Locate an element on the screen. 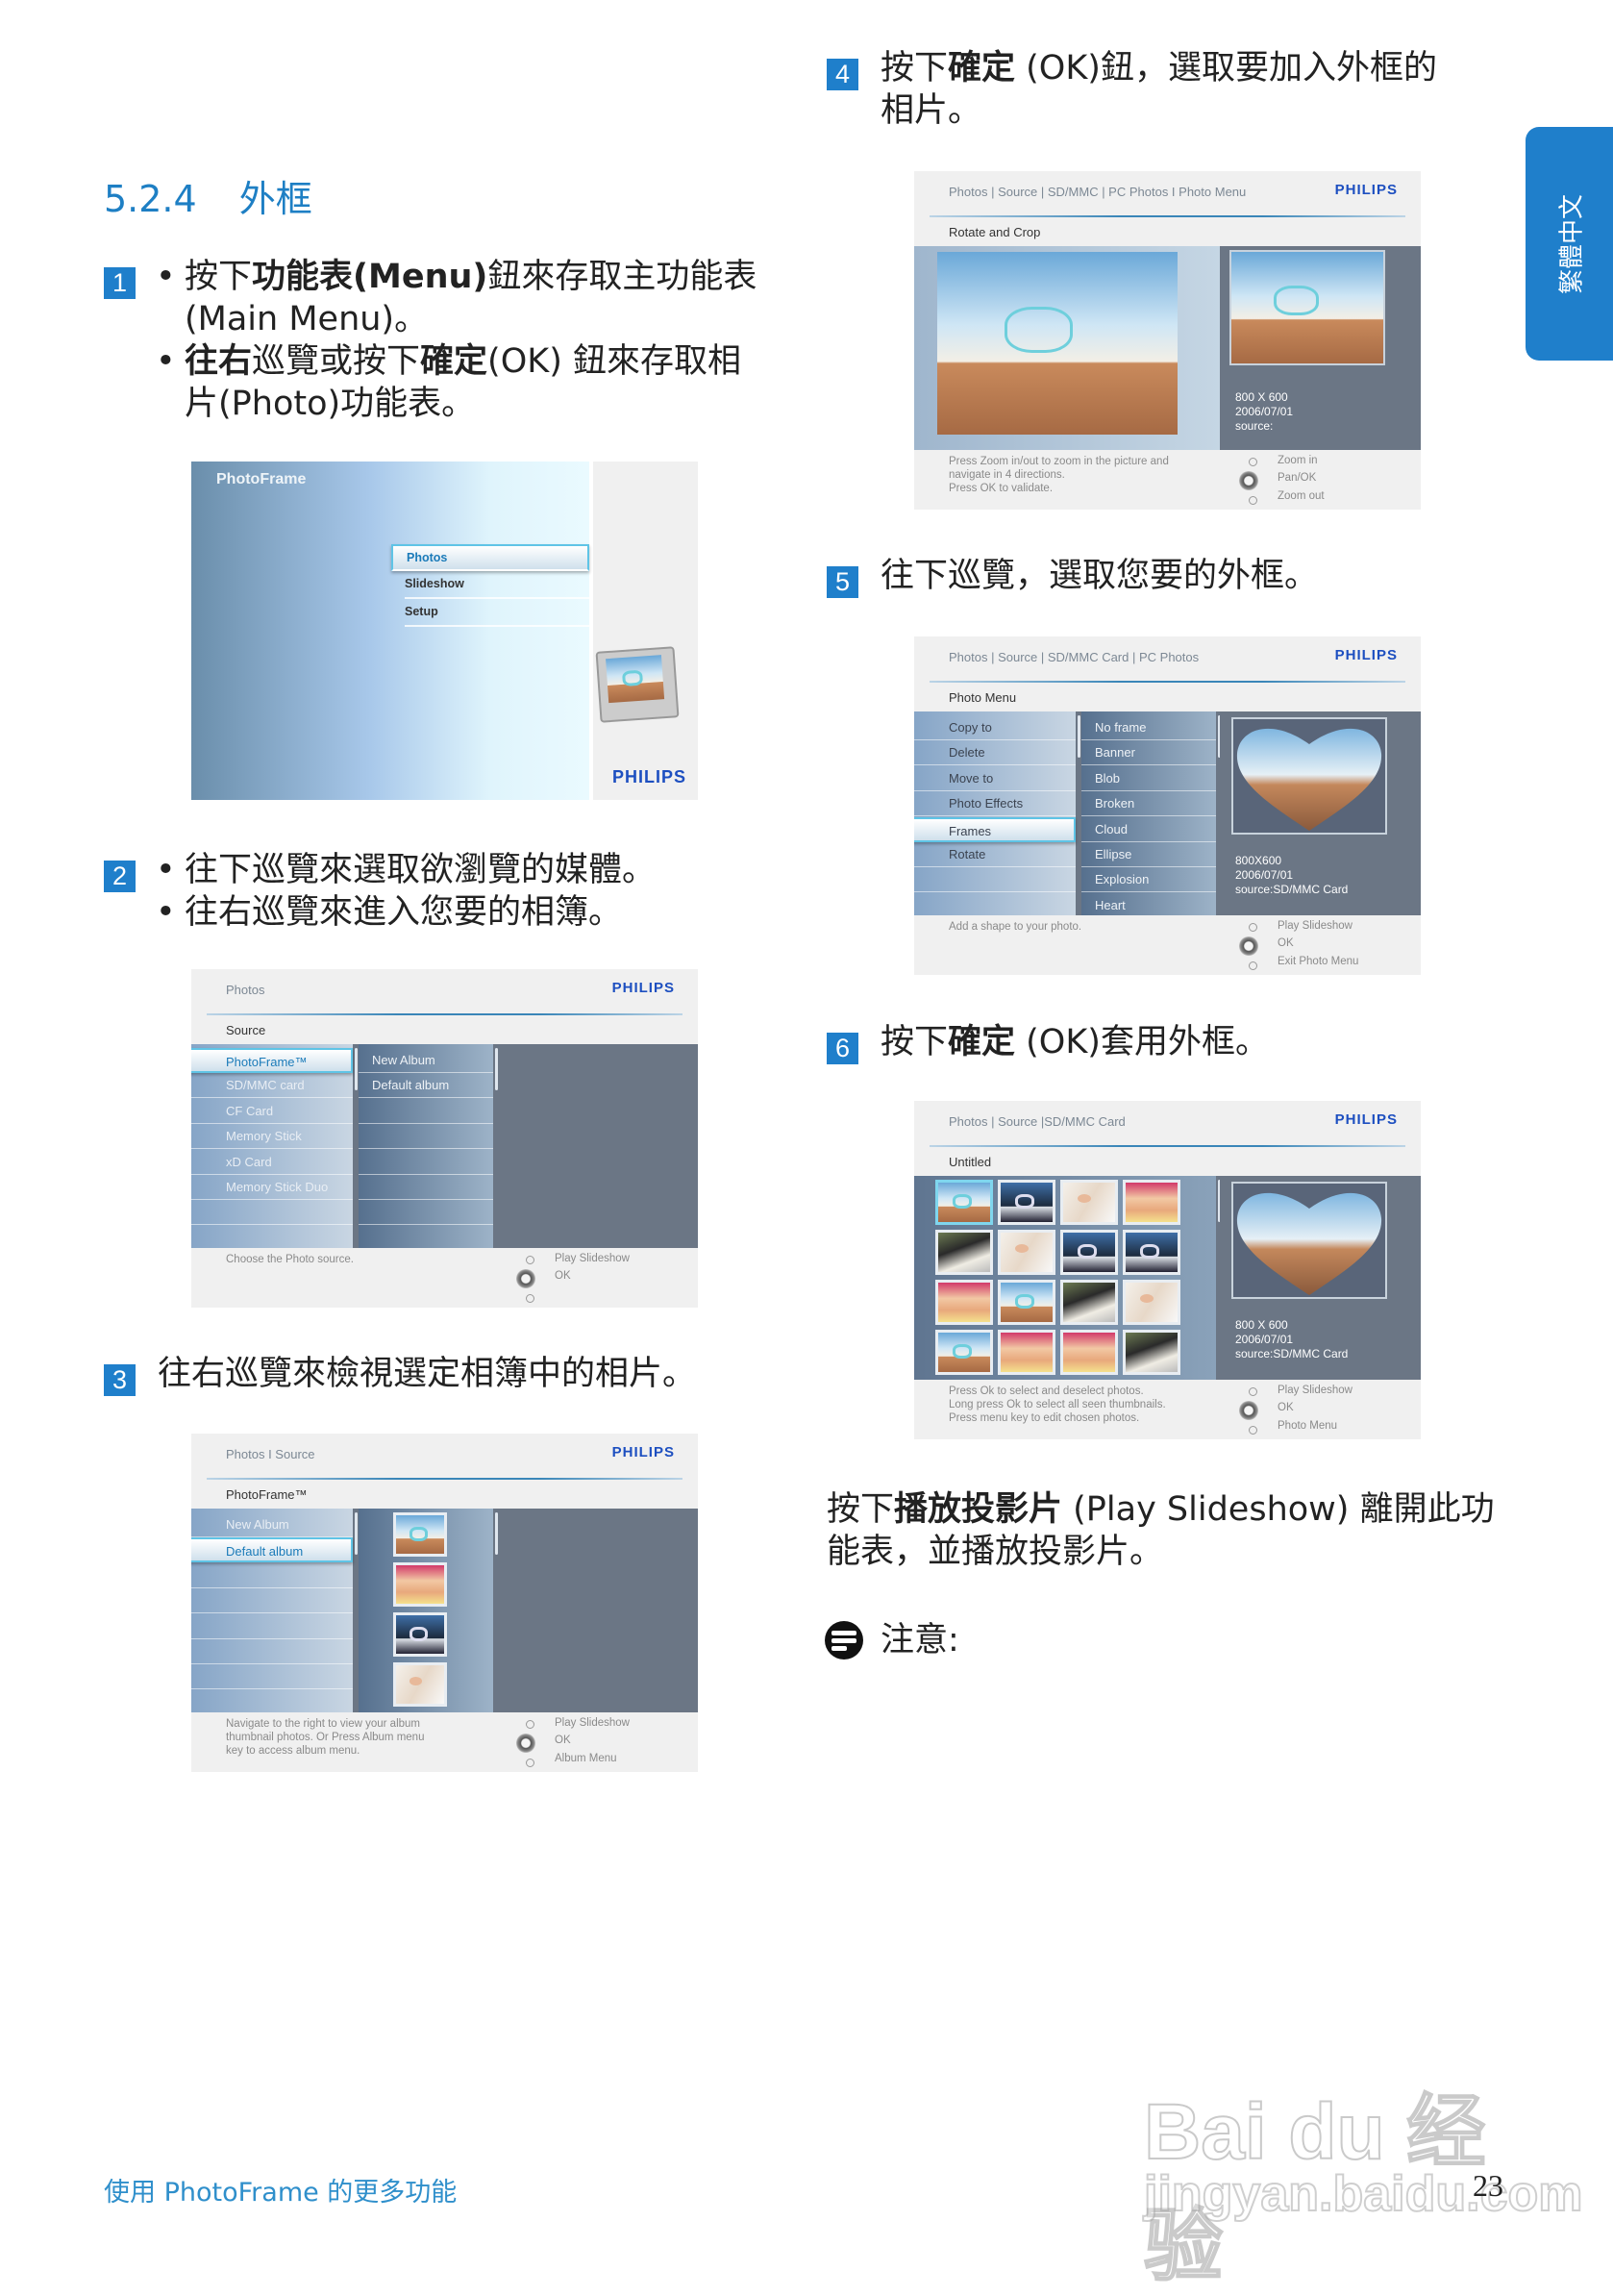 Image resolution: width=1613 pixels, height=2296 pixels. text-line: 相片。 is located at coordinates (1159, 110).